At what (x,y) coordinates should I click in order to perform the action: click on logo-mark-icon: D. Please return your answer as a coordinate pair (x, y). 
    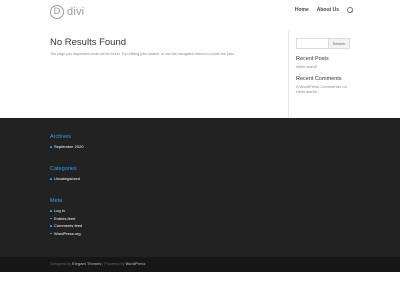
    Looking at the image, I should click on (57, 12).